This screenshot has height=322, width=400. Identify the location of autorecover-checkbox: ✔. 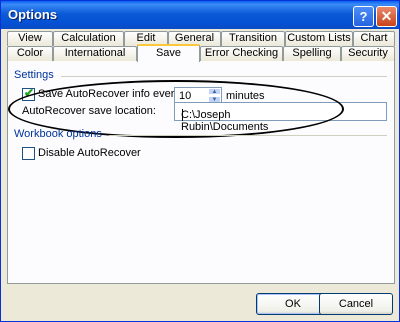
(28, 93).